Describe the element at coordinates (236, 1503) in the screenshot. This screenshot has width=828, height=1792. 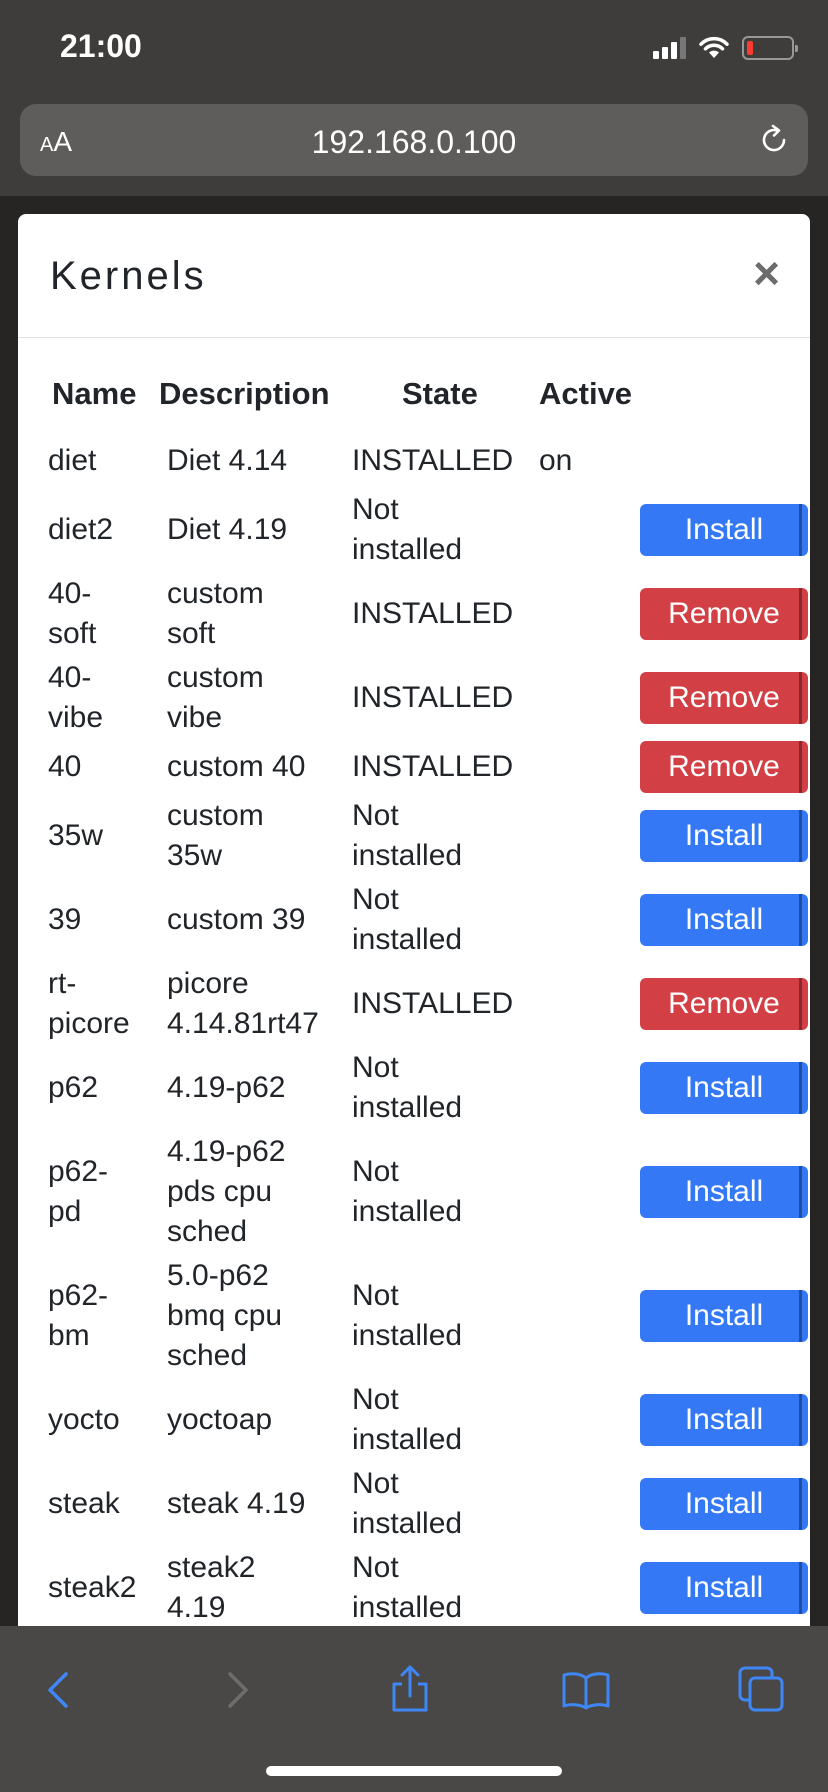
I see `cell-desc: steak 4.19` at that location.